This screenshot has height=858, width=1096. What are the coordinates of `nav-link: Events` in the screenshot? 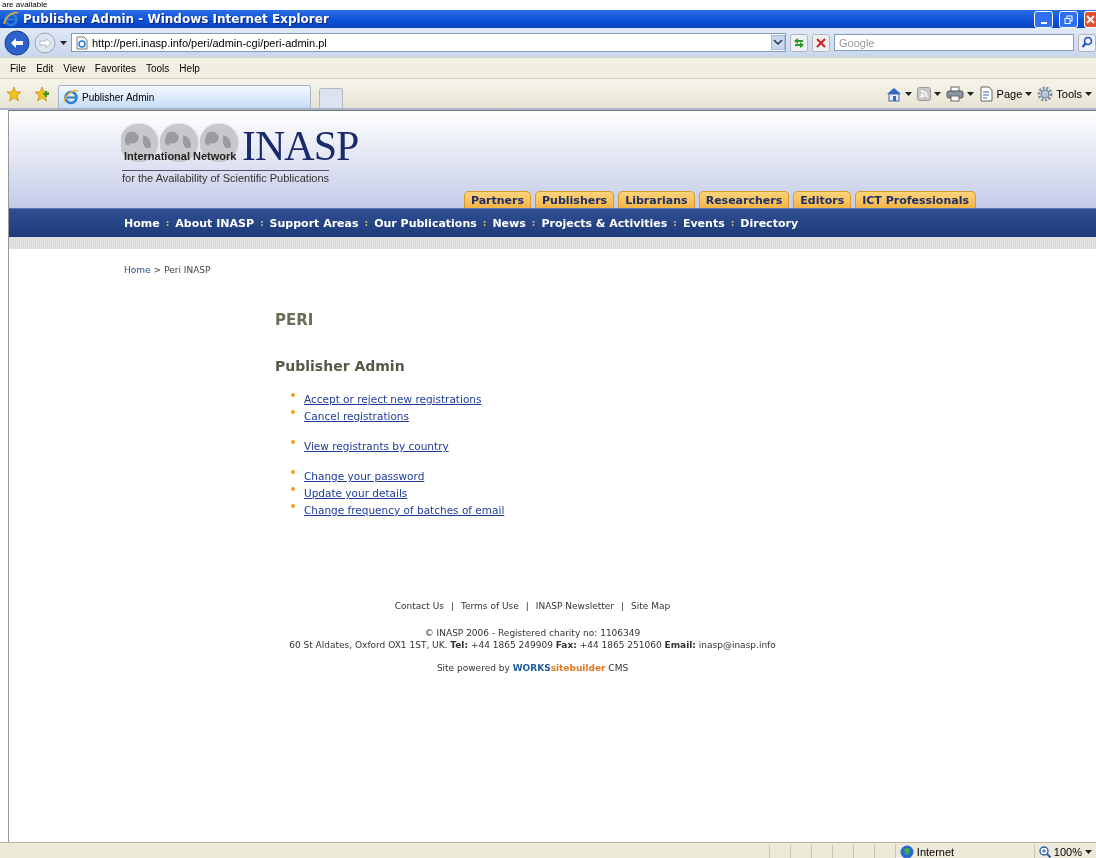 It's located at (703, 223).